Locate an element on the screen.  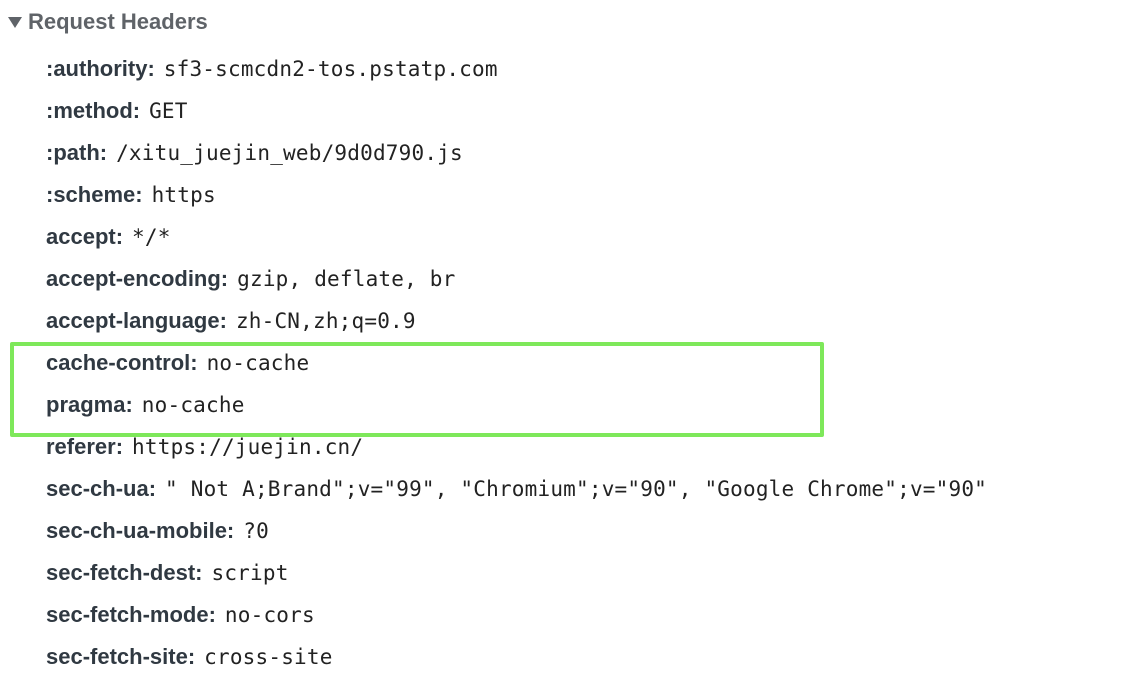
header-name: sec-fetch-site: is located at coordinates (121, 656).